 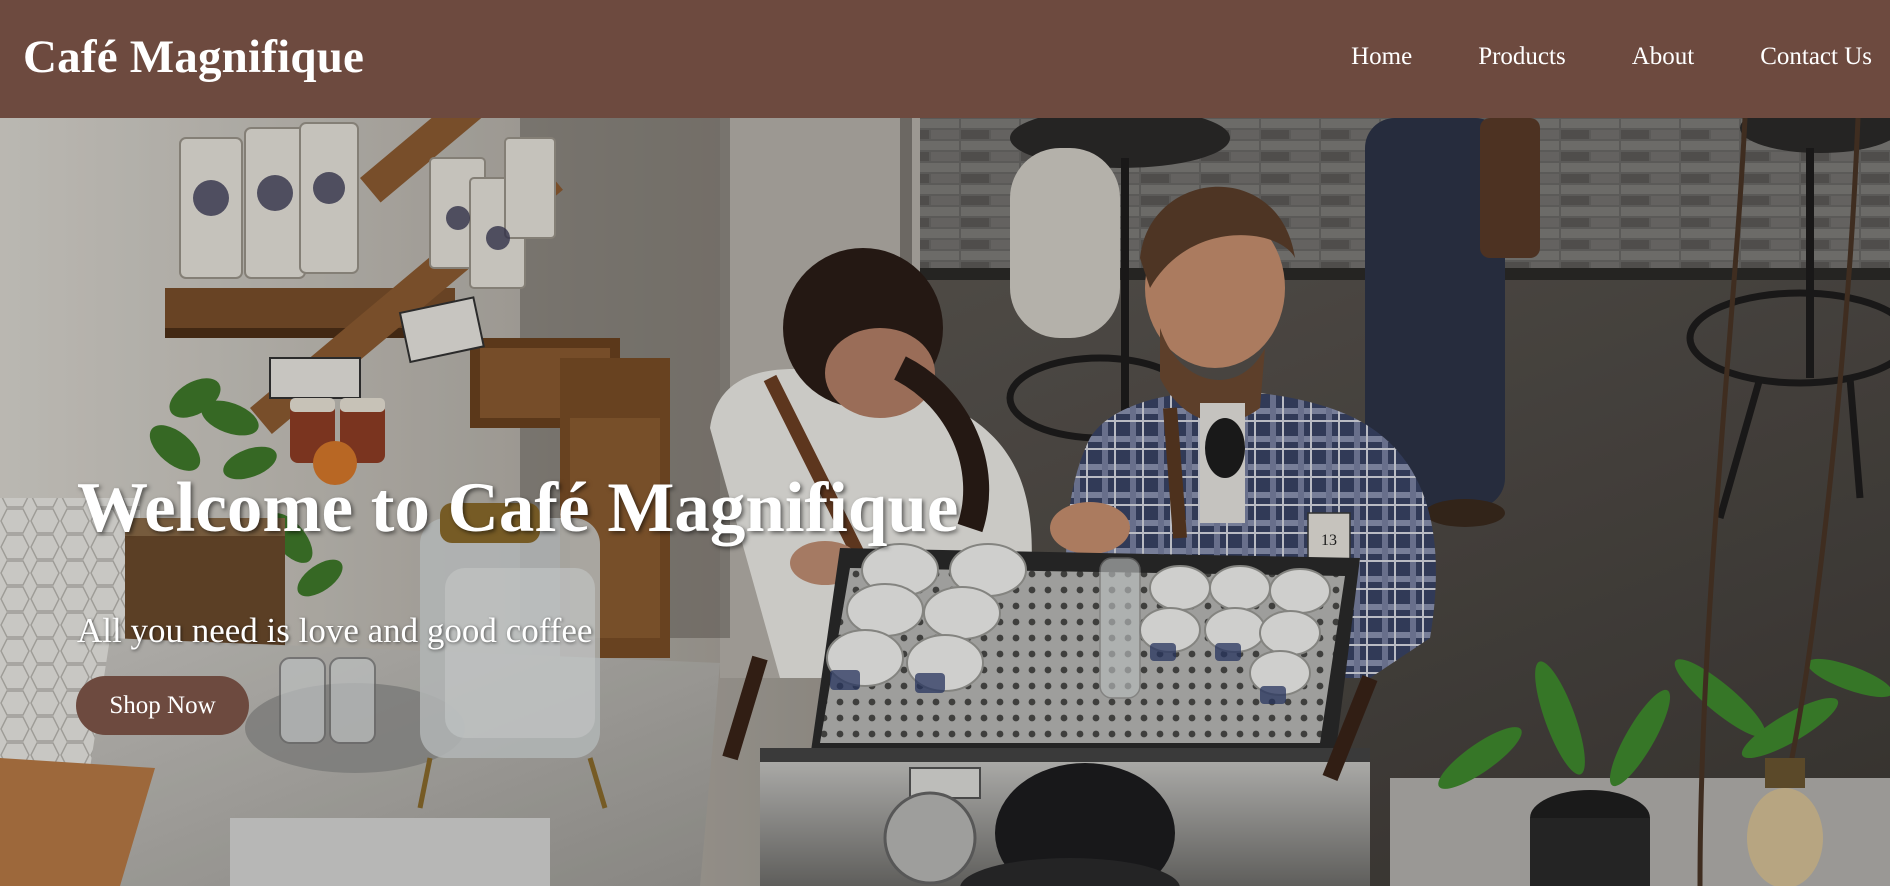 I want to click on hero-title: Welcome to Café Magnifique, so click(x=518, y=508).